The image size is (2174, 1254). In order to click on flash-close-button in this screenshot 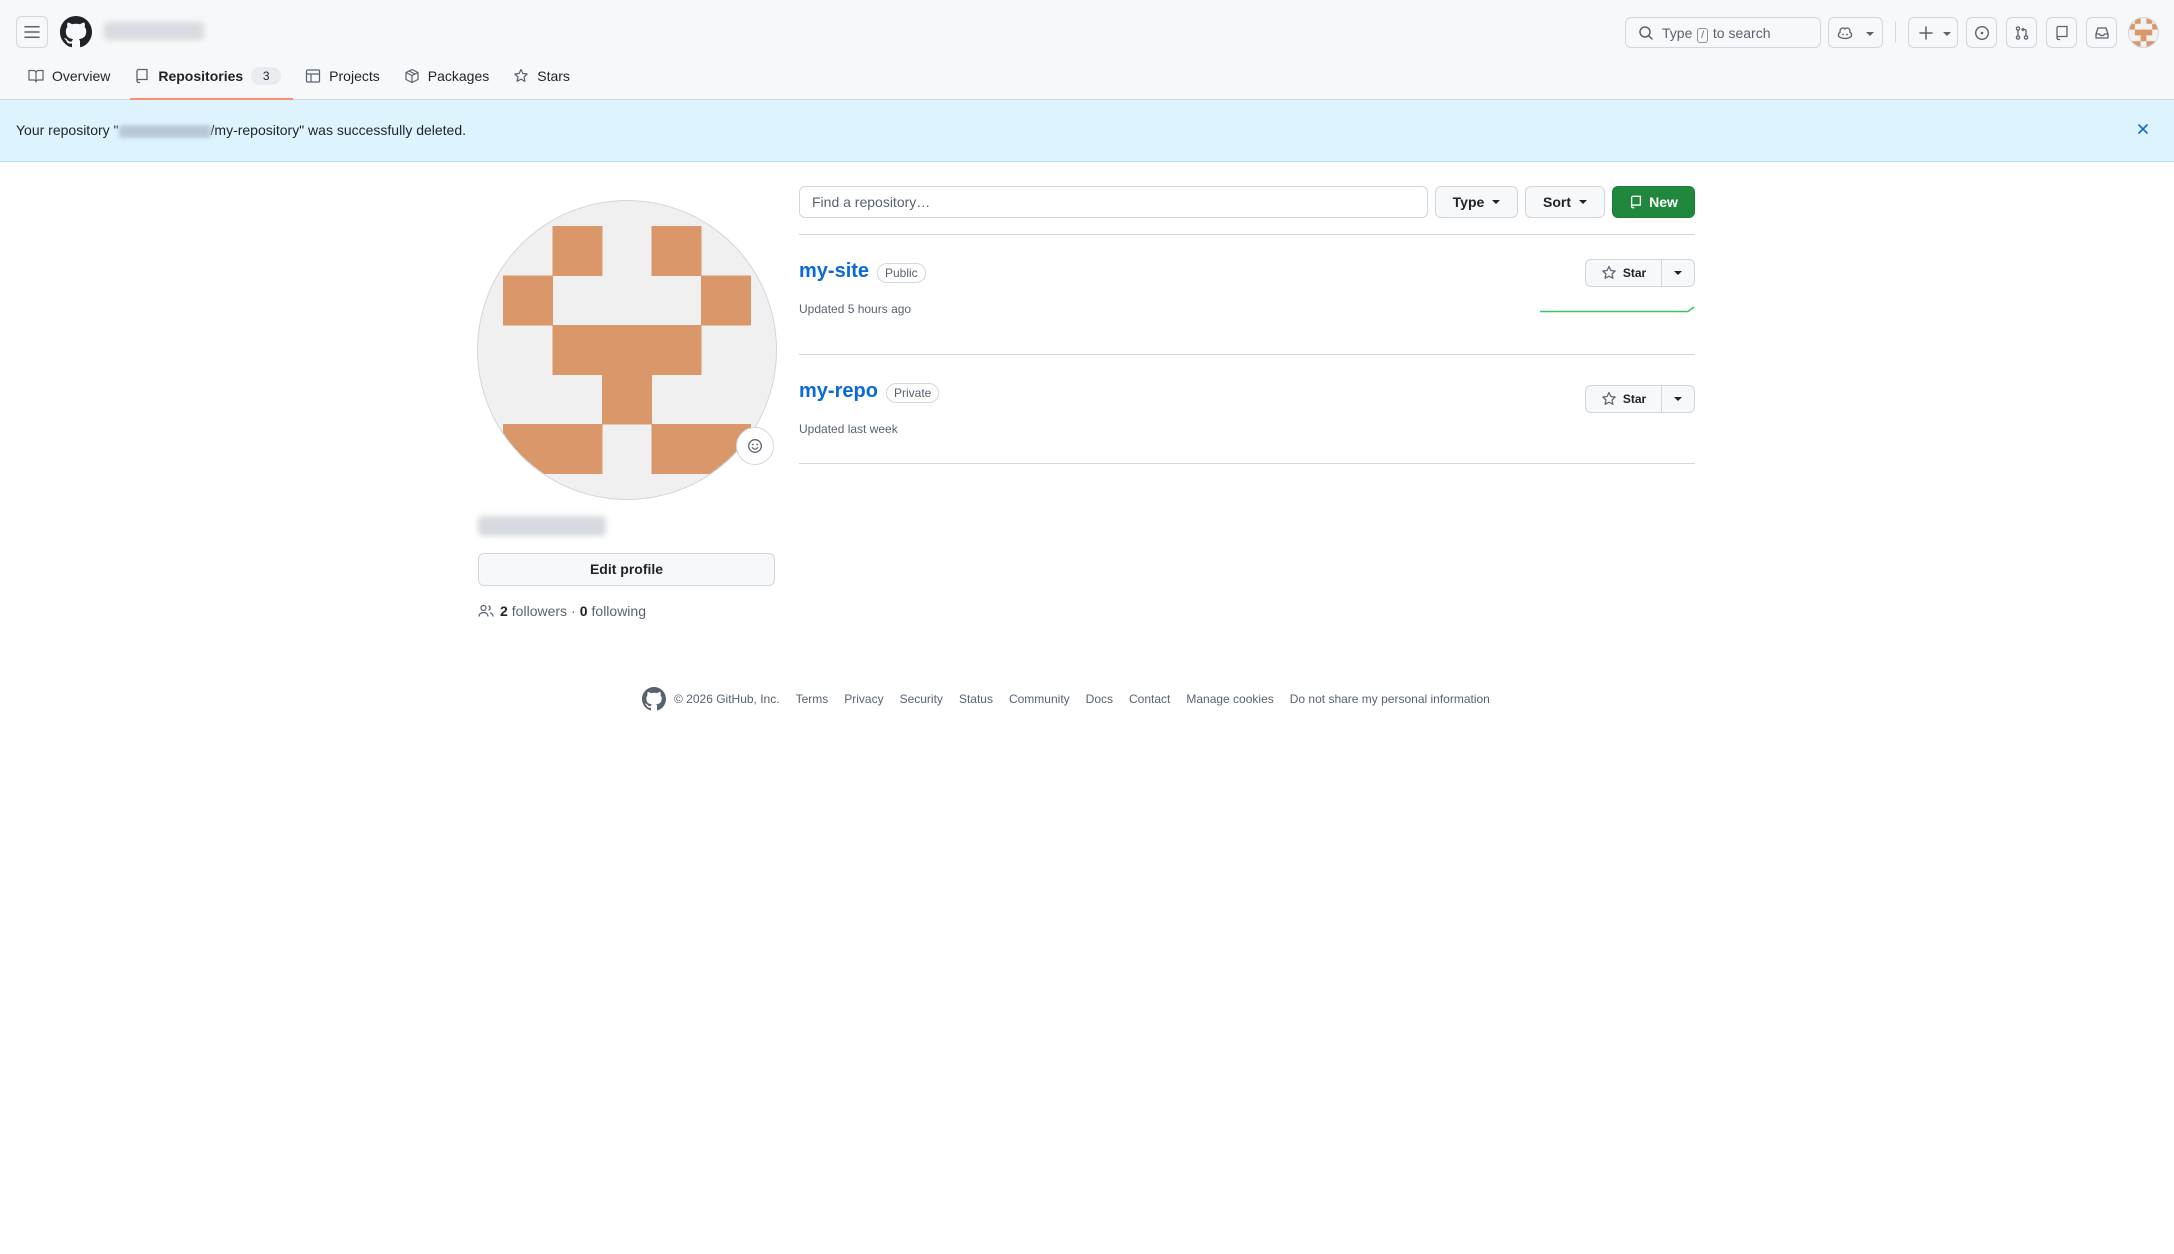, I will do `click(2143, 129)`.